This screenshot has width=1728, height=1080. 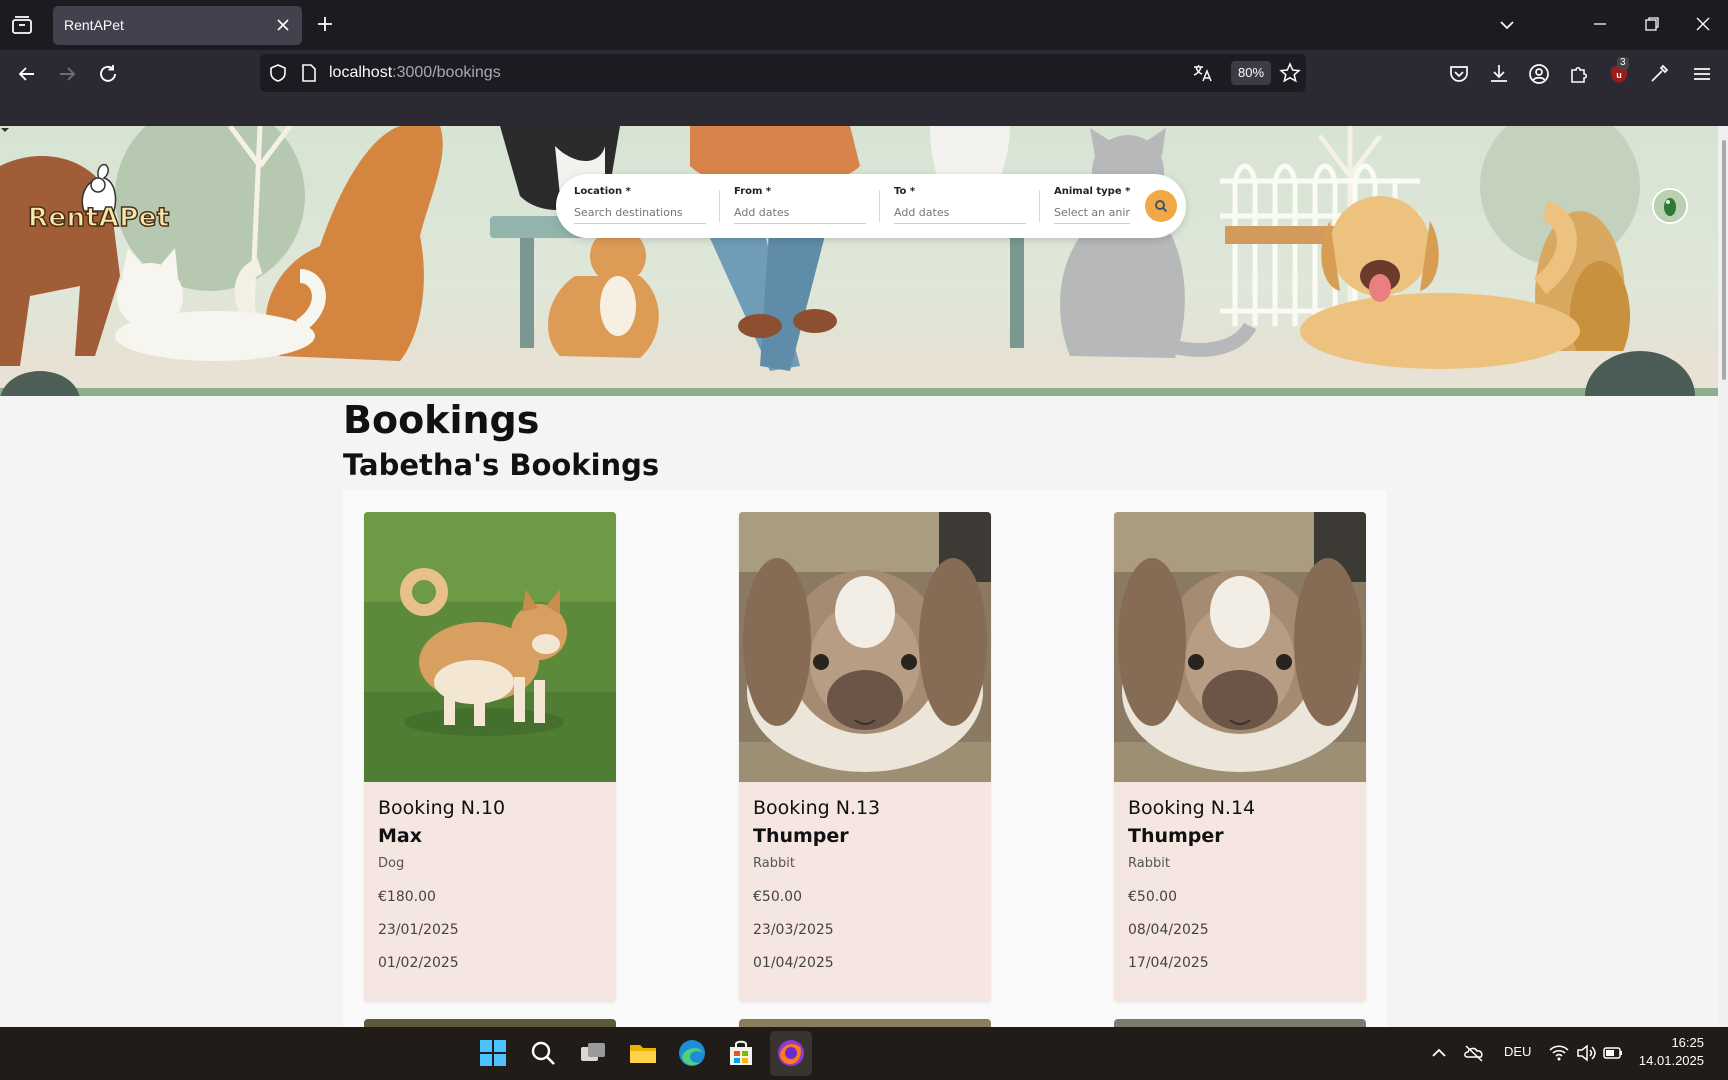 I want to click on user-bookings-heading: Tabetha's Bookings, so click(x=501, y=465).